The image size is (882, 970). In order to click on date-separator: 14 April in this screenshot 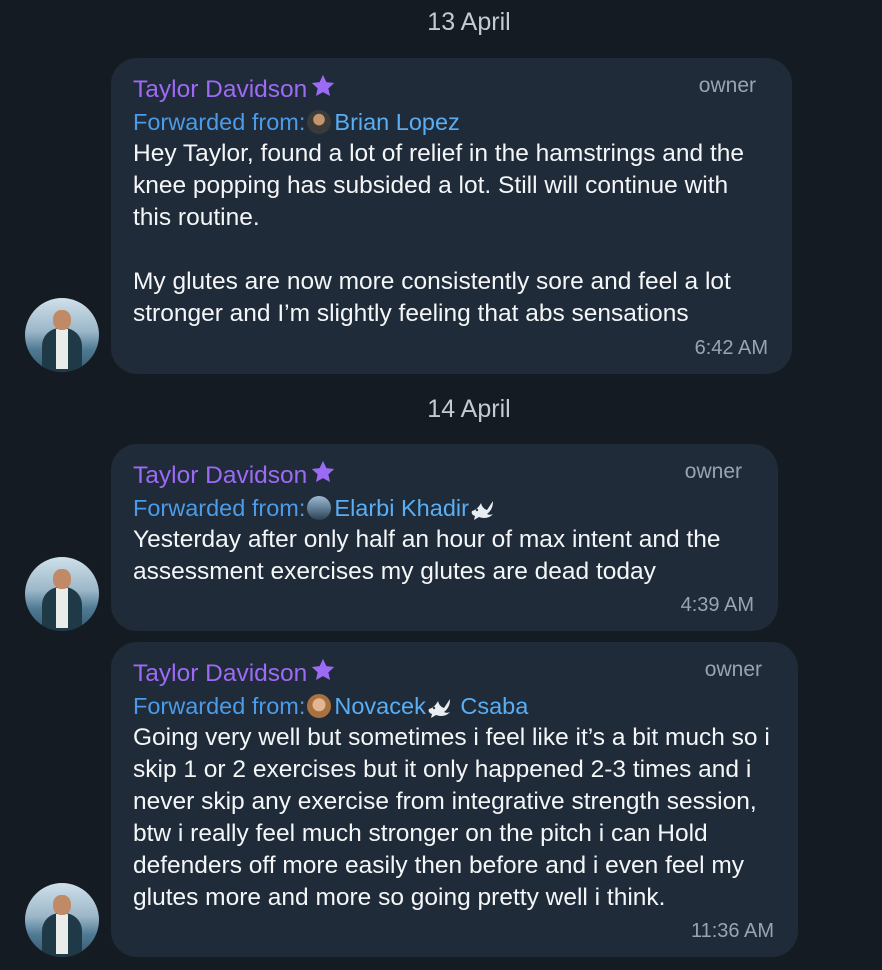, I will do `click(469, 409)`.